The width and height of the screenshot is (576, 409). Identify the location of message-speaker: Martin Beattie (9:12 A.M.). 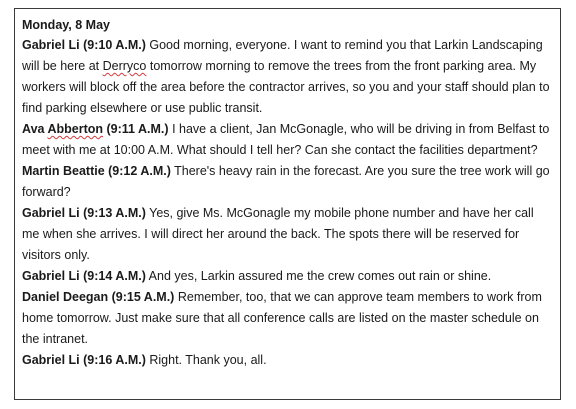
(96, 171).